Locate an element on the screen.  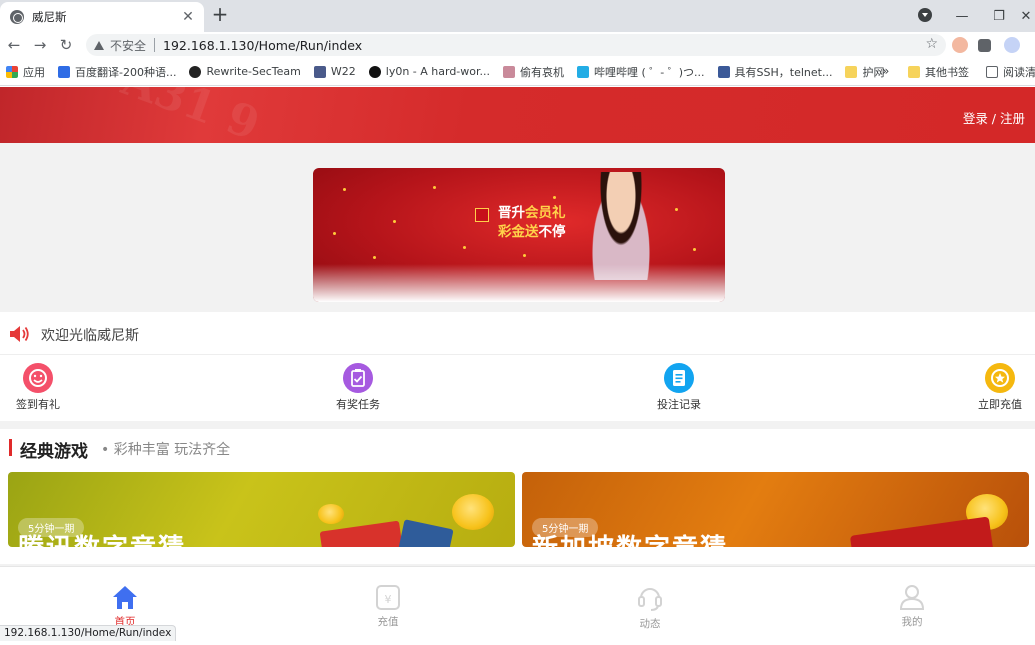
recharge-star-icon is located at coordinates (1000, 378).